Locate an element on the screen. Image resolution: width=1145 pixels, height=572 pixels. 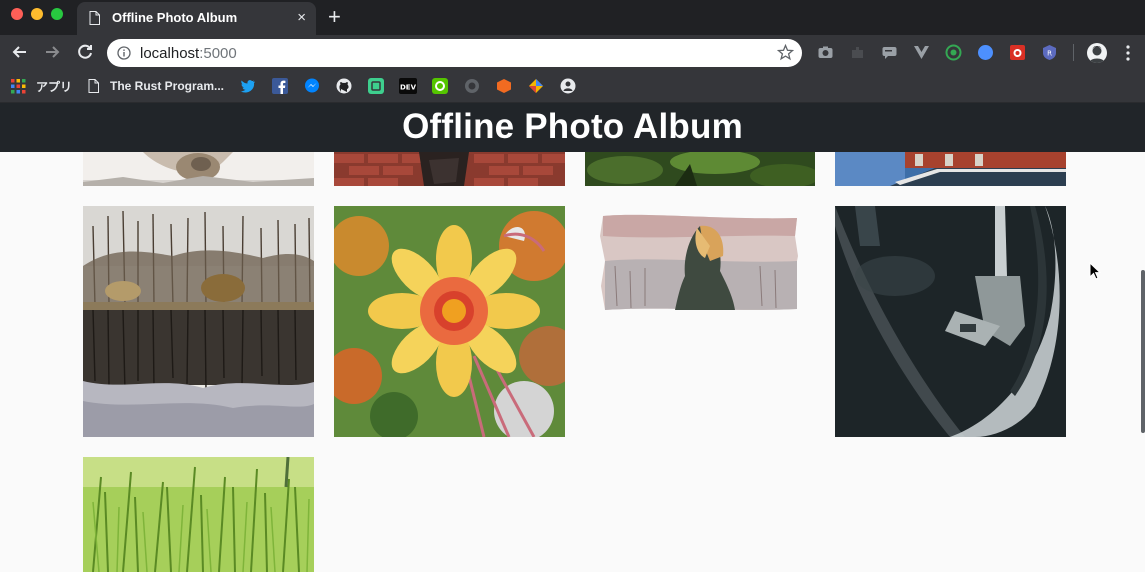
svg-text: DEV is located at coordinates (408, 88).